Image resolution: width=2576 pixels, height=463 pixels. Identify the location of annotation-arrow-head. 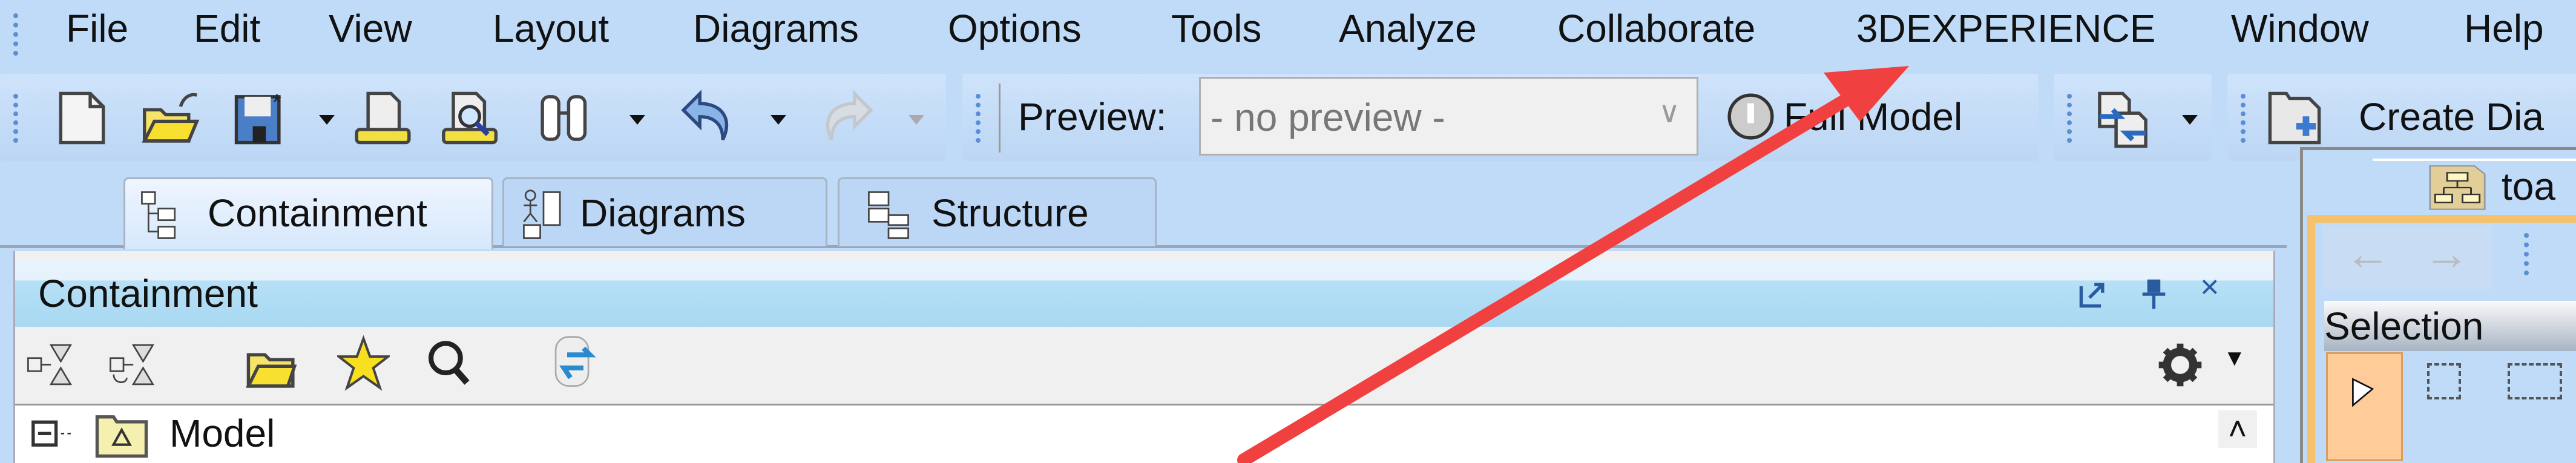
(1866, 94).